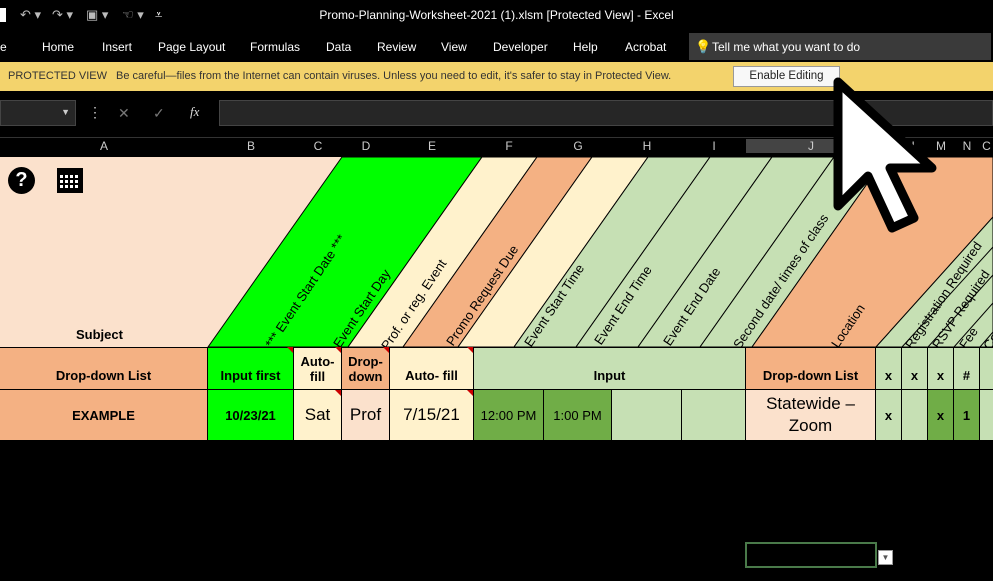 The image size is (993, 581). What do you see at coordinates (251, 146) in the screenshot?
I see `col-header-b: B` at bounding box center [251, 146].